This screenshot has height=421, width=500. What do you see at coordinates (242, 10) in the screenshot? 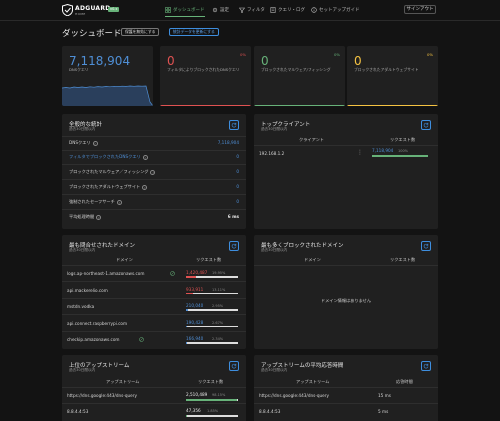
I see `filter-icon` at bounding box center [242, 10].